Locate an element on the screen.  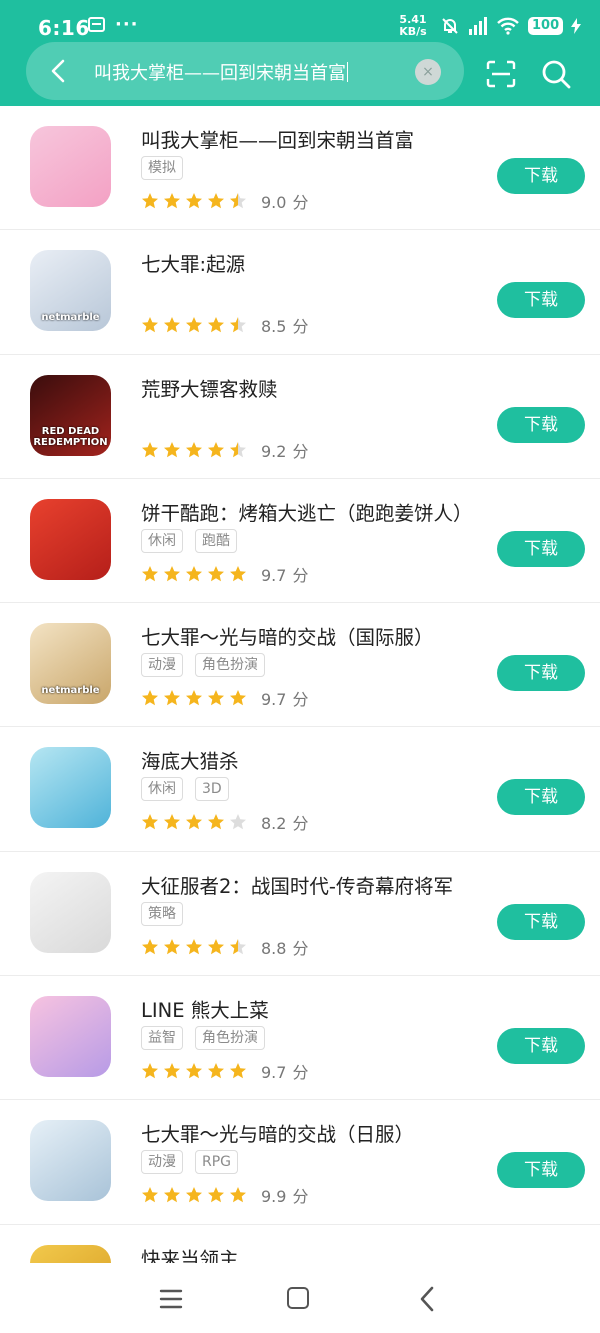
app-title: 荒野大镖客救赎 is located at coordinates (209, 387).